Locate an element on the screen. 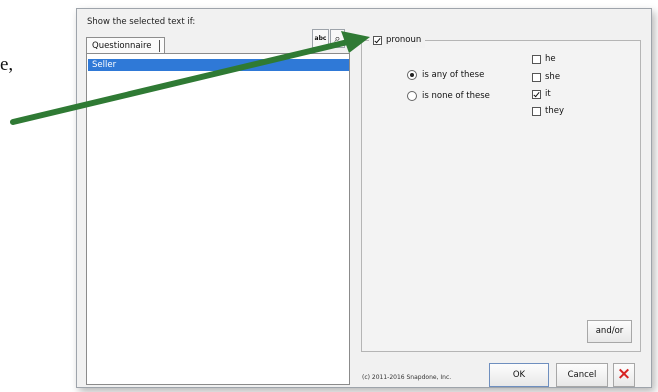 This screenshot has height=392, width=658. radio-is-any-label: is any of these is located at coordinates (453, 75).